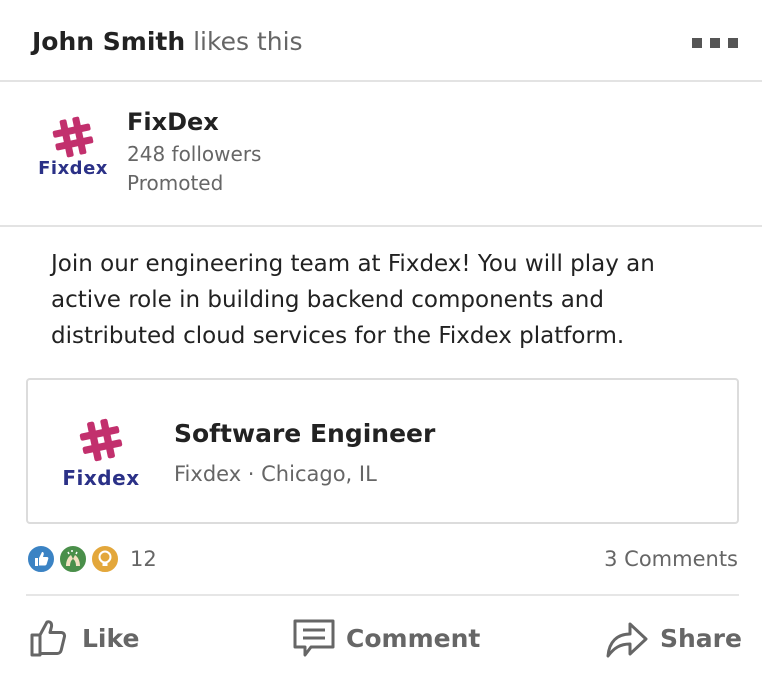 Image resolution: width=762 pixels, height=692 pixels. Describe the element at coordinates (73, 168) in the screenshot. I see `company-logo-text: Fixdex` at that location.